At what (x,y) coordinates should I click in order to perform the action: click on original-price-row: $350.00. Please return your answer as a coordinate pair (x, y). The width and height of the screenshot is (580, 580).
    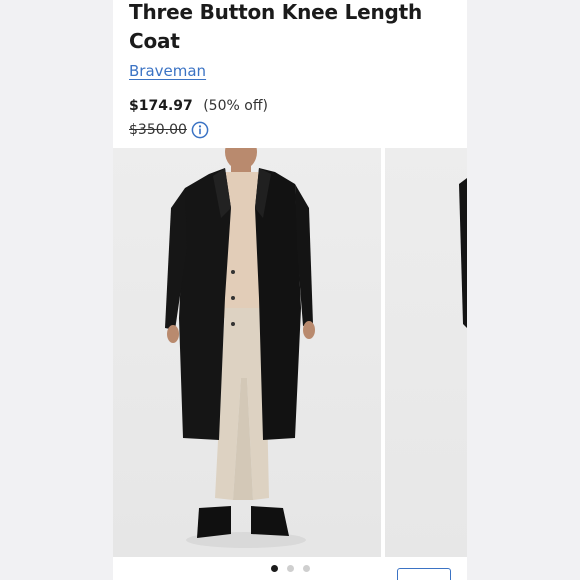
    Looking at the image, I should click on (169, 130).